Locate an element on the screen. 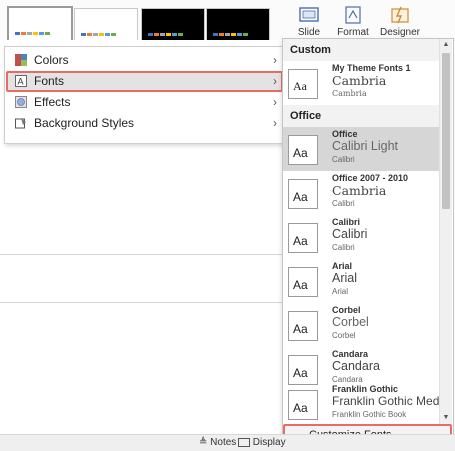 This screenshot has width=455, height=451. slide-size-button: Slide is located at coordinates (309, 20).